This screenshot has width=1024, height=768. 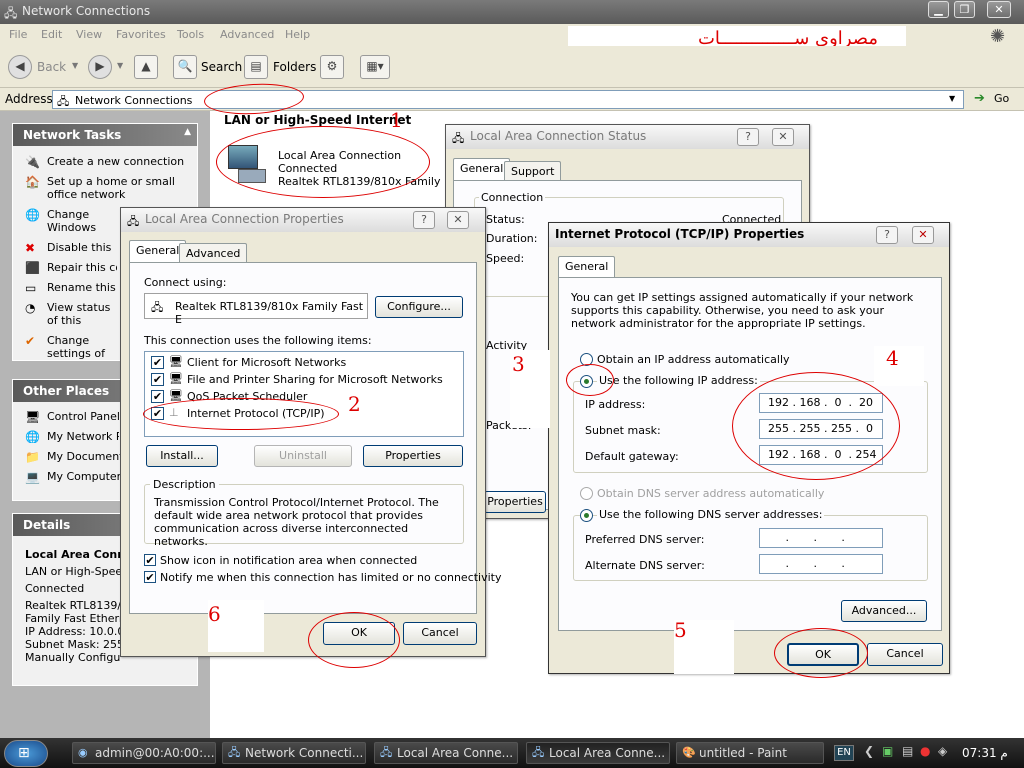 What do you see at coordinates (512, 238) in the screenshot?
I see `duration-label: Duration:` at bounding box center [512, 238].